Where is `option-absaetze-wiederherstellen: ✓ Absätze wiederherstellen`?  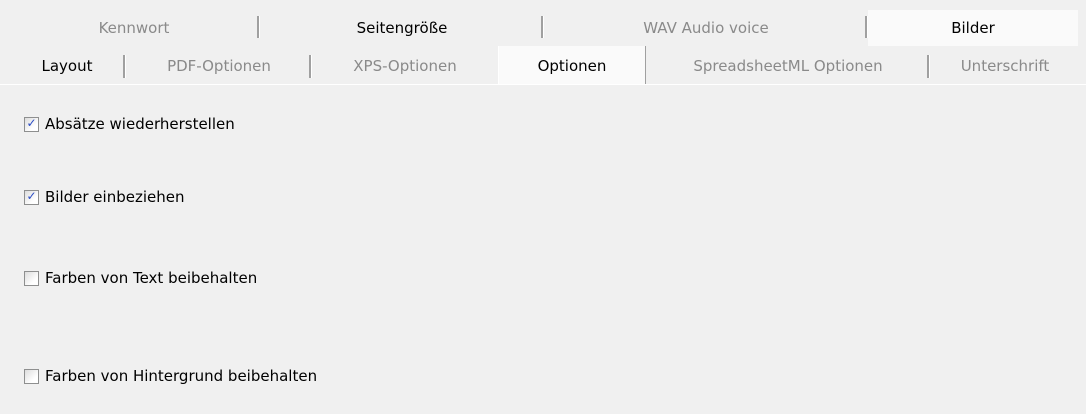
option-absaetze-wiederherstellen: ✓ Absätze wiederherstellen is located at coordinates (129, 124).